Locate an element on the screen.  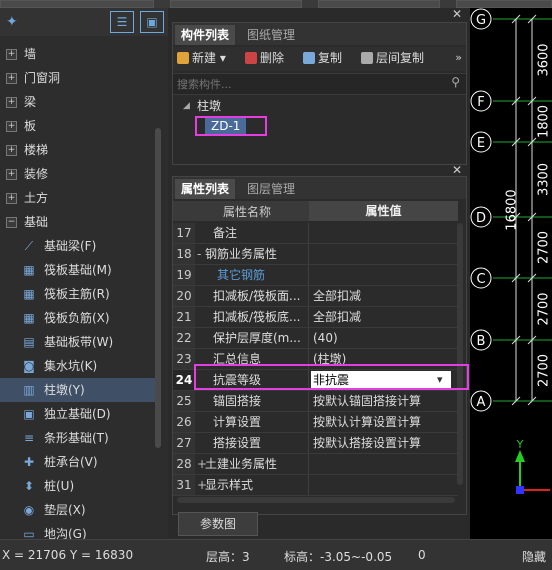
tree-item: ▣ 独立基础(D) is located at coordinates (80, 414).